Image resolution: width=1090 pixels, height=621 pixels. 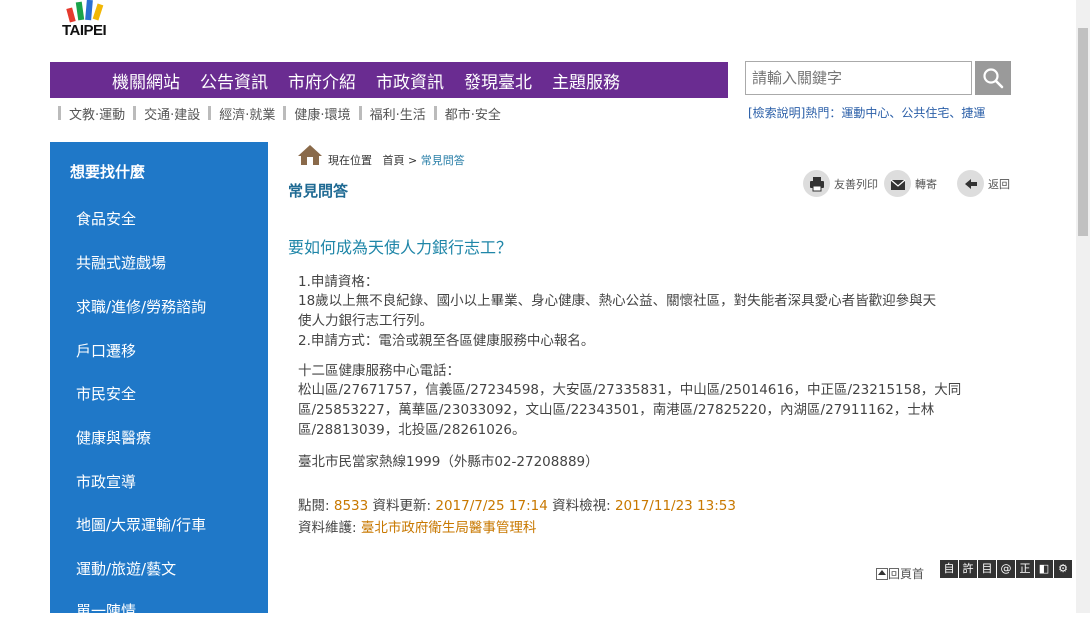 I want to click on back-button: 返回, so click(x=983, y=183).